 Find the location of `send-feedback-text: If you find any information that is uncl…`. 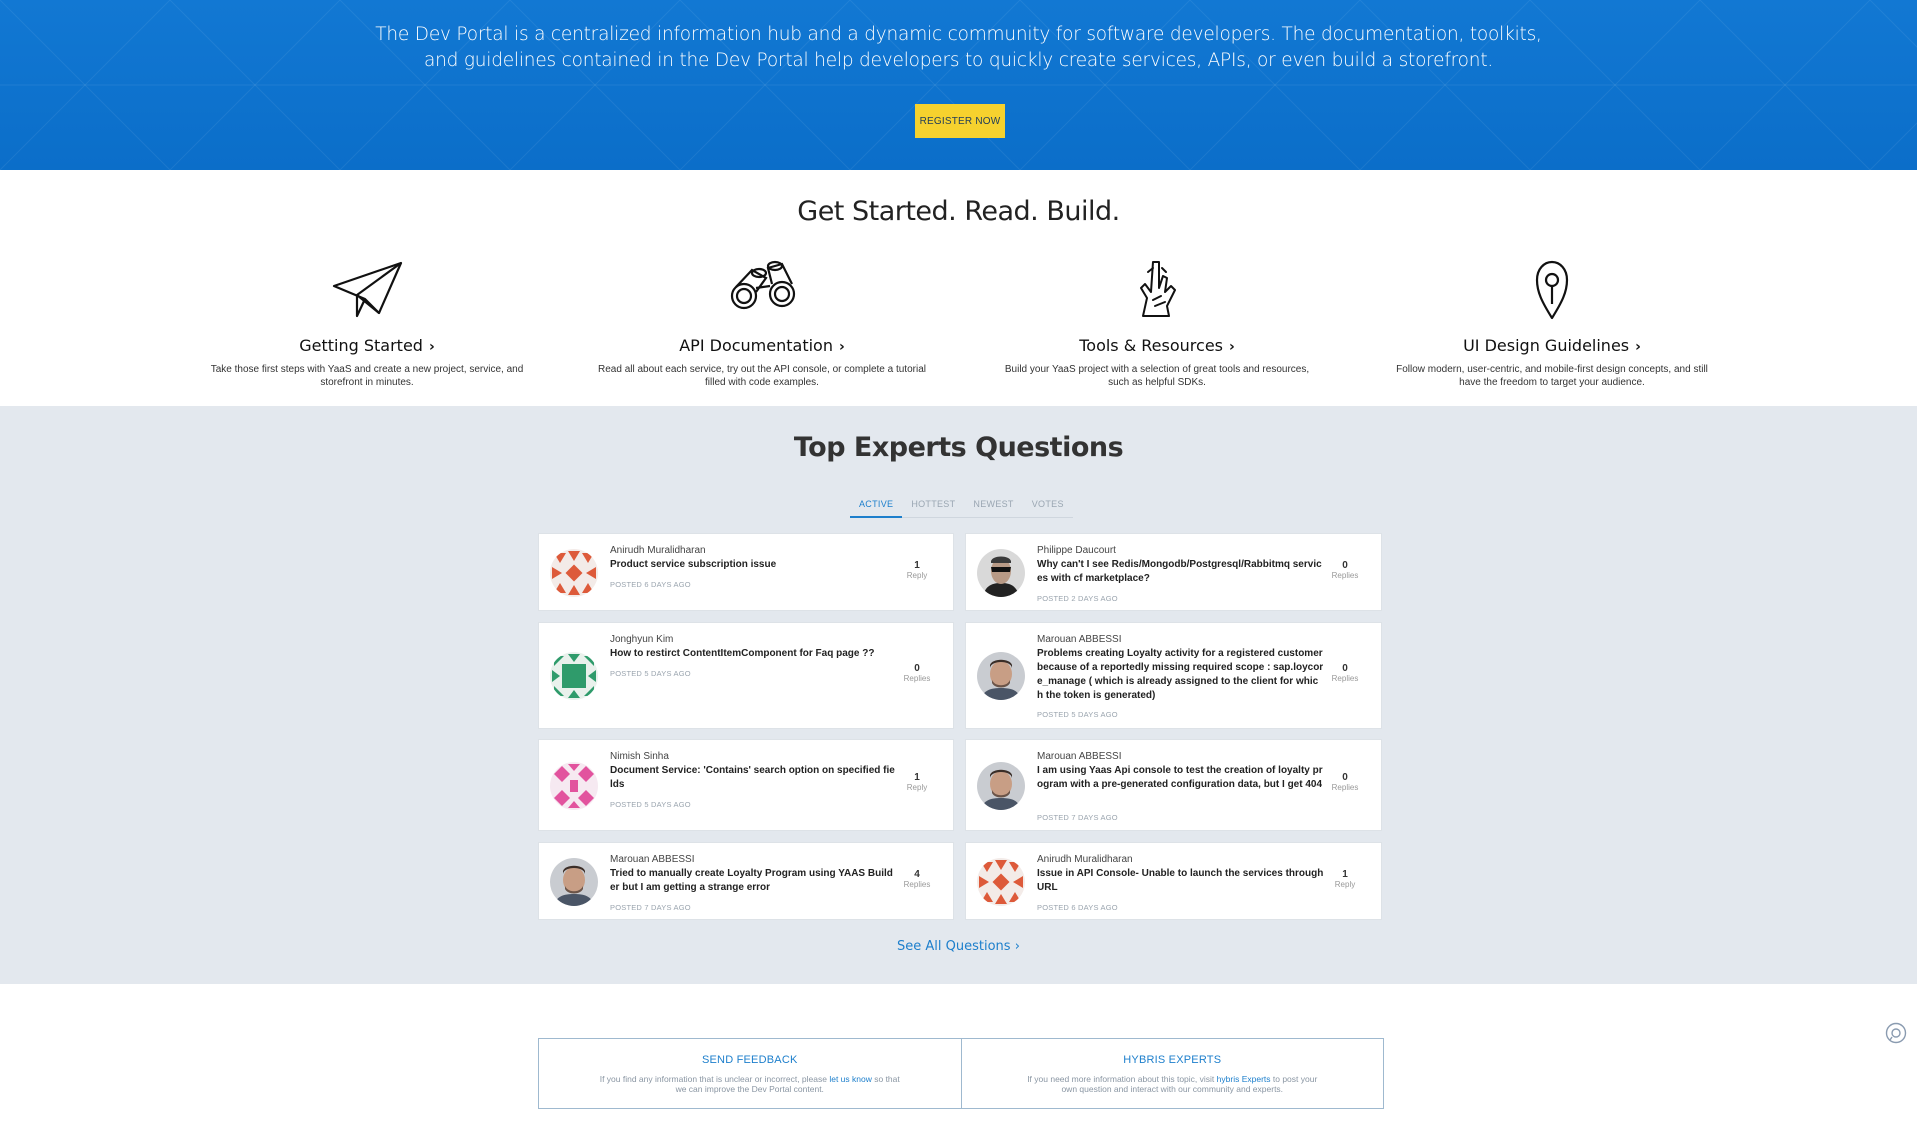

send-feedback-text: If you find any information that is uncl… is located at coordinates (749, 1084).